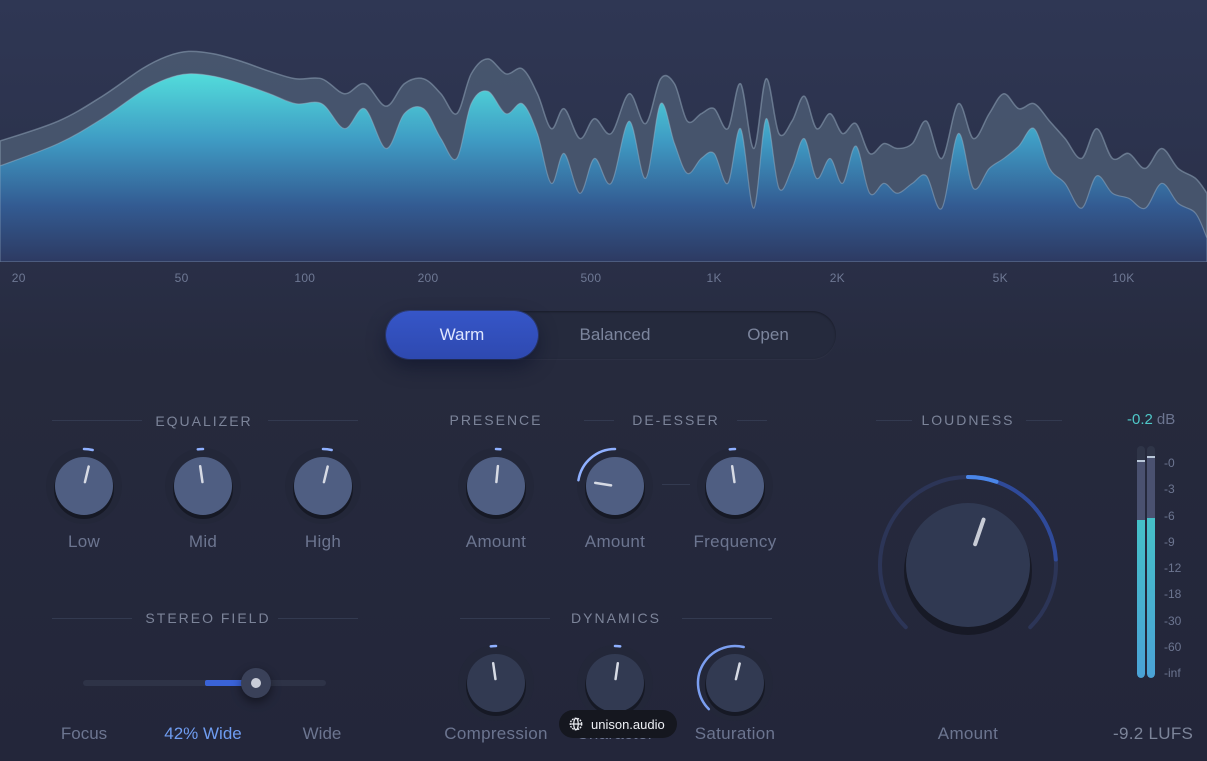  Describe the element at coordinates (1173, 646) in the screenshot. I see `meter-scale-tick: -60` at that location.